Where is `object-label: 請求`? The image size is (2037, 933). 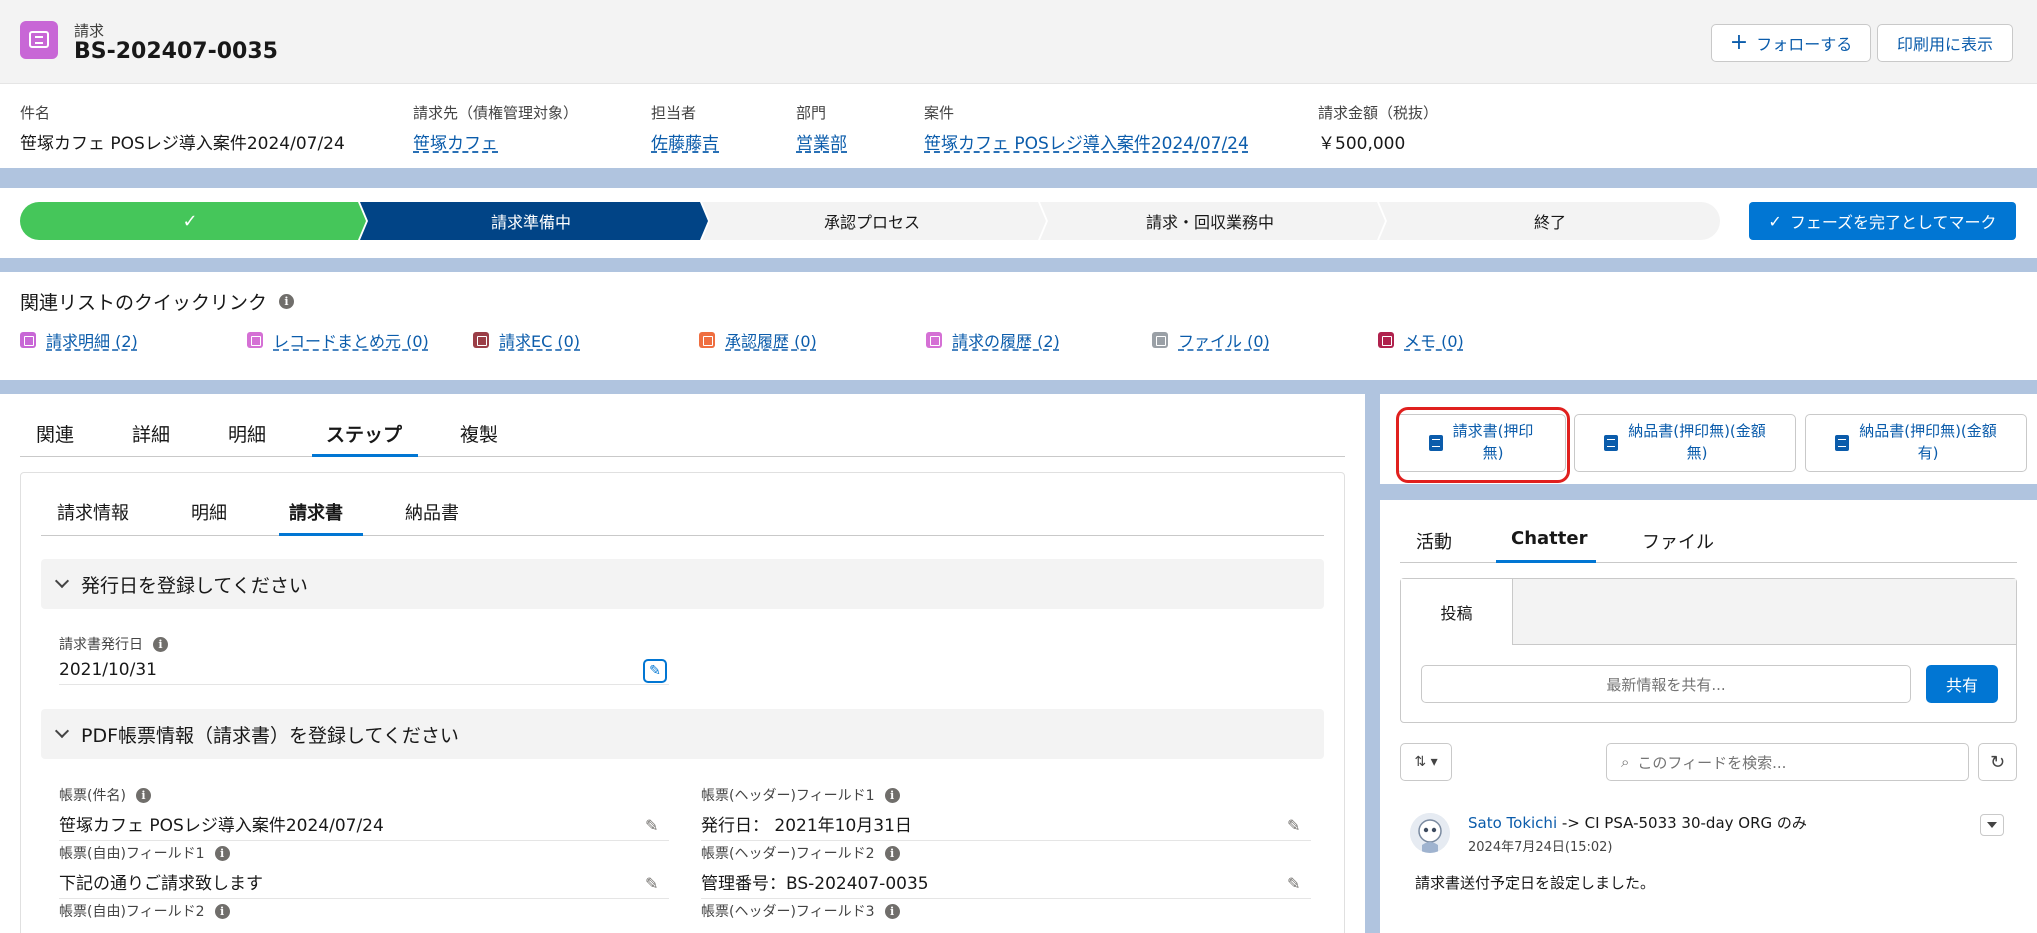 object-label: 請求 is located at coordinates (89, 31).